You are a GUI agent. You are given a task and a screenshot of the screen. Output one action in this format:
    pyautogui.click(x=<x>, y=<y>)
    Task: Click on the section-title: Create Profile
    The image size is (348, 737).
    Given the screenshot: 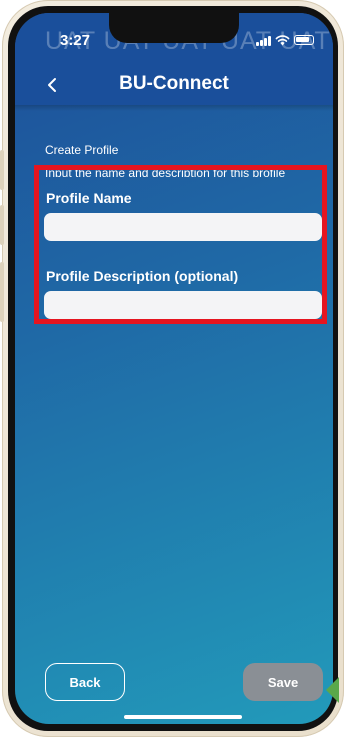 What is the action you would take?
    pyautogui.click(x=82, y=150)
    